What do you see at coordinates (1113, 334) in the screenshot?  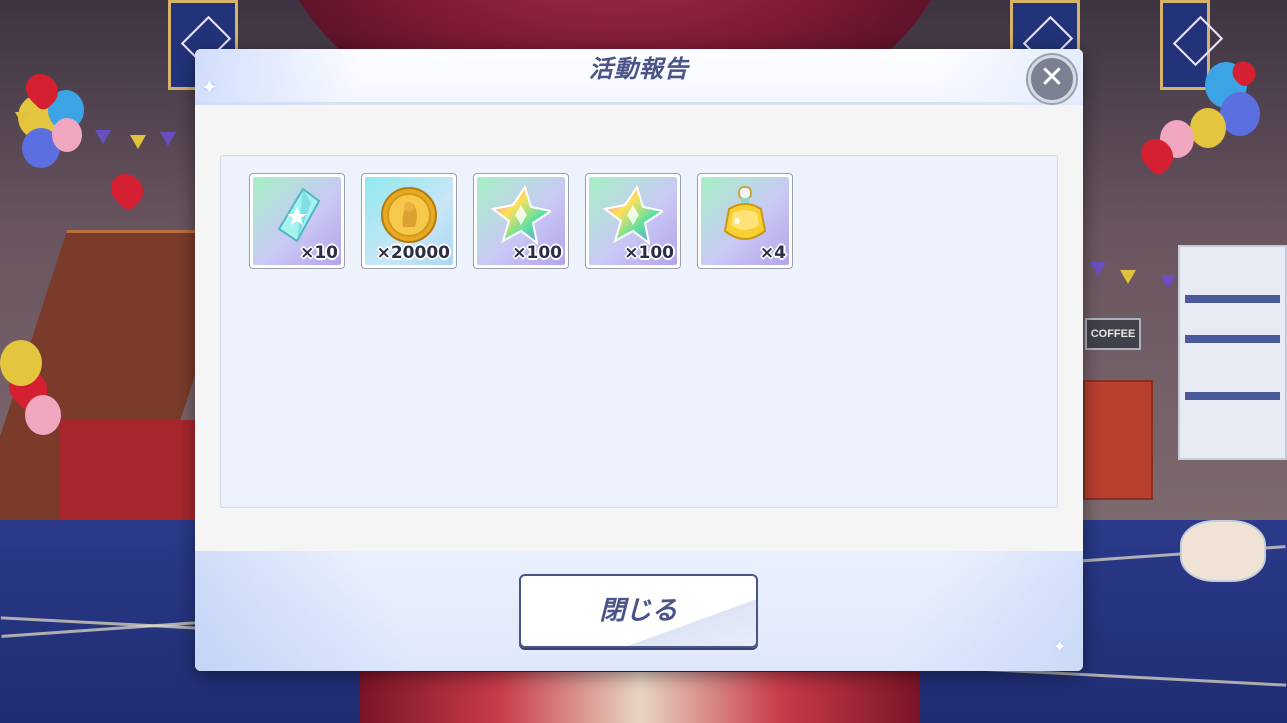 I see `coffee-sign: COFFEE` at bounding box center [1113, 334].